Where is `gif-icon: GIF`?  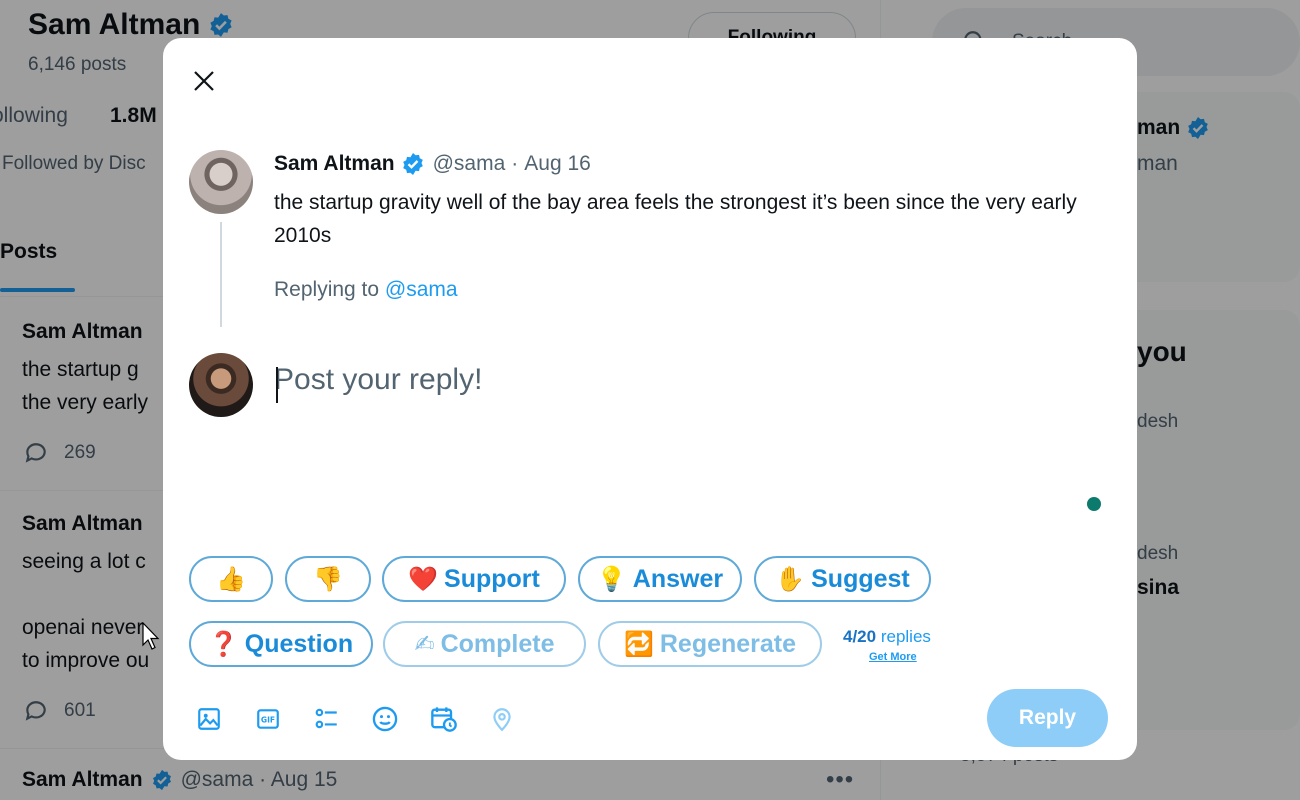
gif-icon: GIF is located at coordinates (268, 719).